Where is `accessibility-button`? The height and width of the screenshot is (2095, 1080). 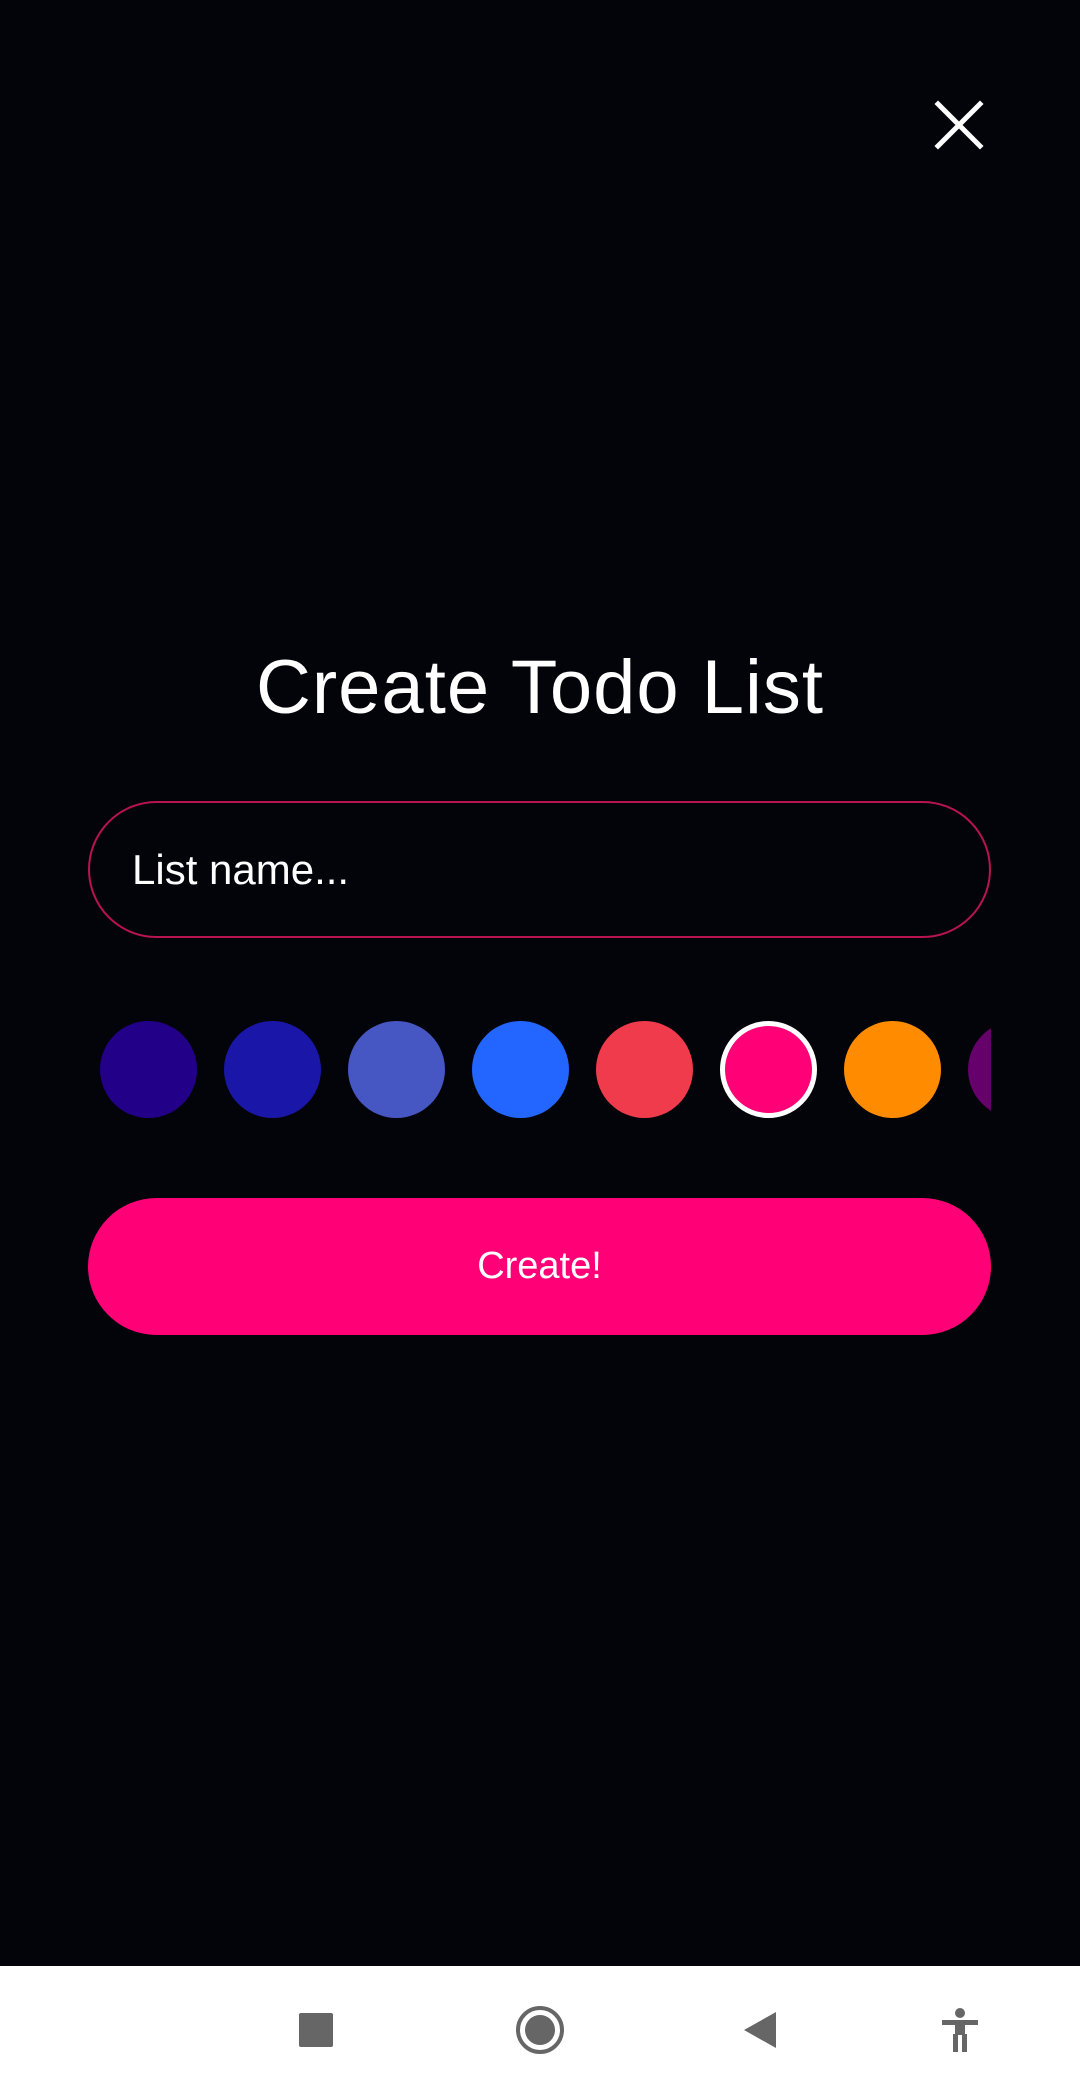
accessibility-button is located at coordinates (960, 2030).